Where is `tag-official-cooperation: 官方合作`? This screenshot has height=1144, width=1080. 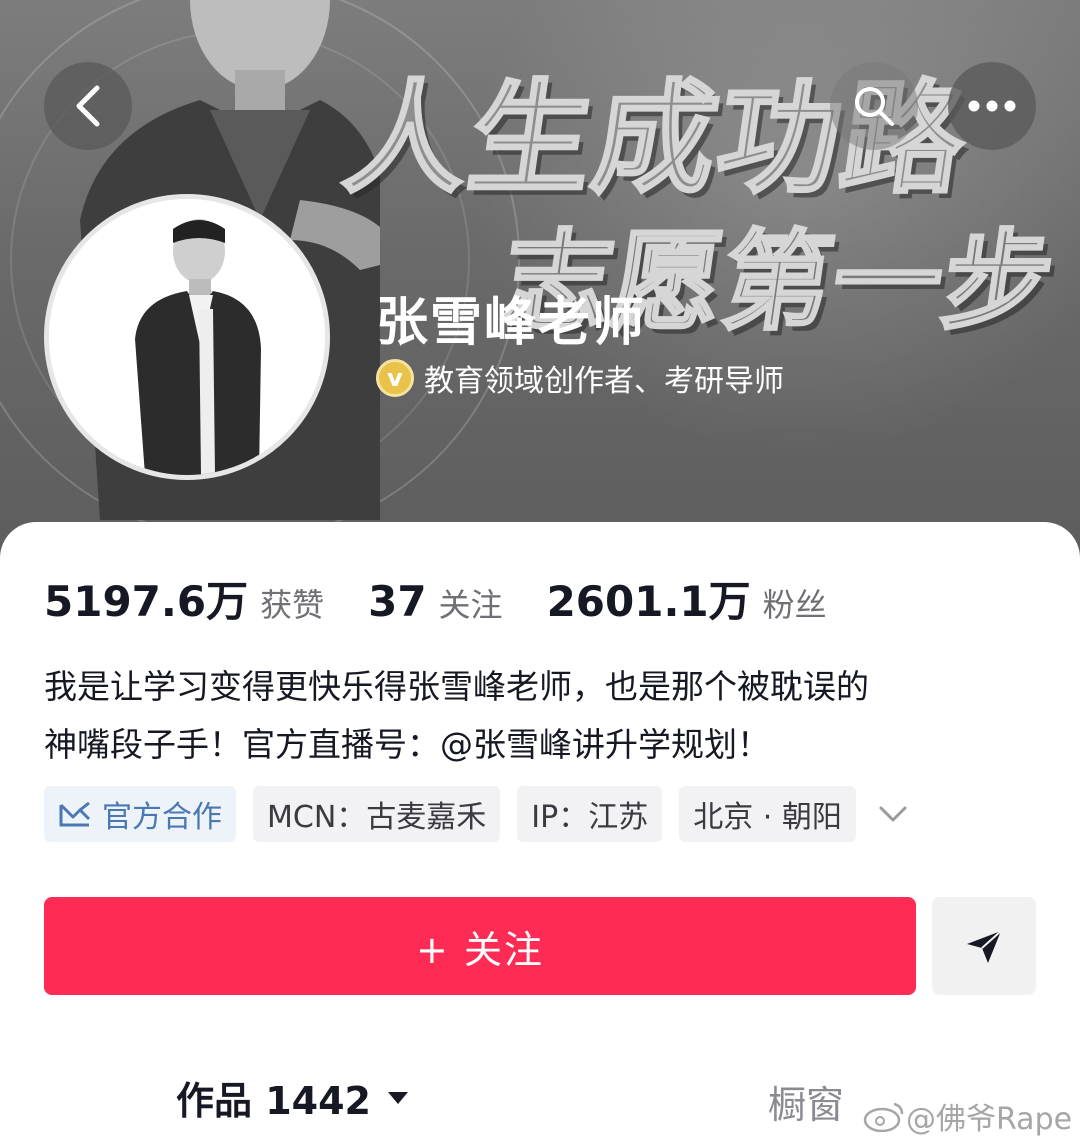 tag-official-cooperation: 官方合作 is located at coordinates (140, 814).